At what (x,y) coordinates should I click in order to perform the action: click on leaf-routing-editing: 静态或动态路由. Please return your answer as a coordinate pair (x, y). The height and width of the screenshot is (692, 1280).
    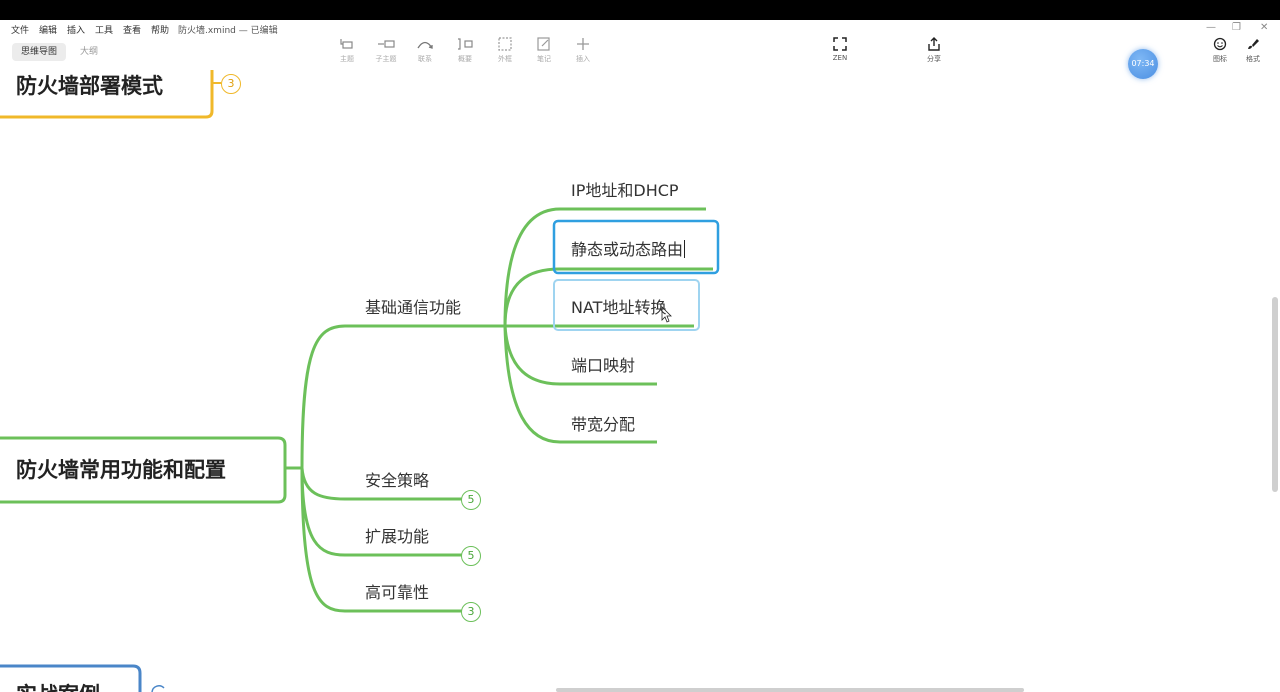
    Looking at the image, I should click on (628, 248).